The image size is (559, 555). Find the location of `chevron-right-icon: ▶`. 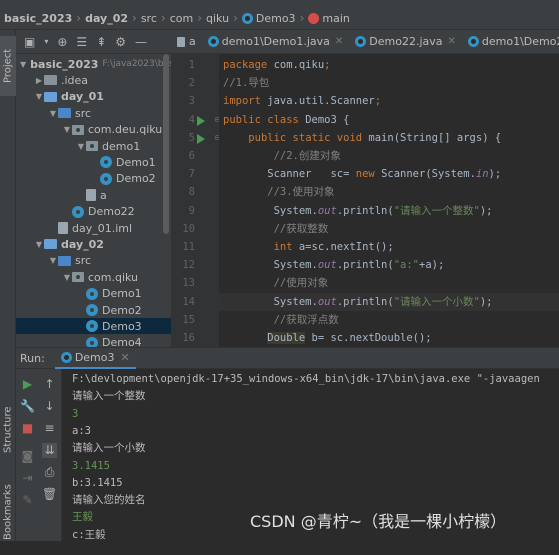

chevron-right-icon: ▶ is located at coordinates (39, 80).